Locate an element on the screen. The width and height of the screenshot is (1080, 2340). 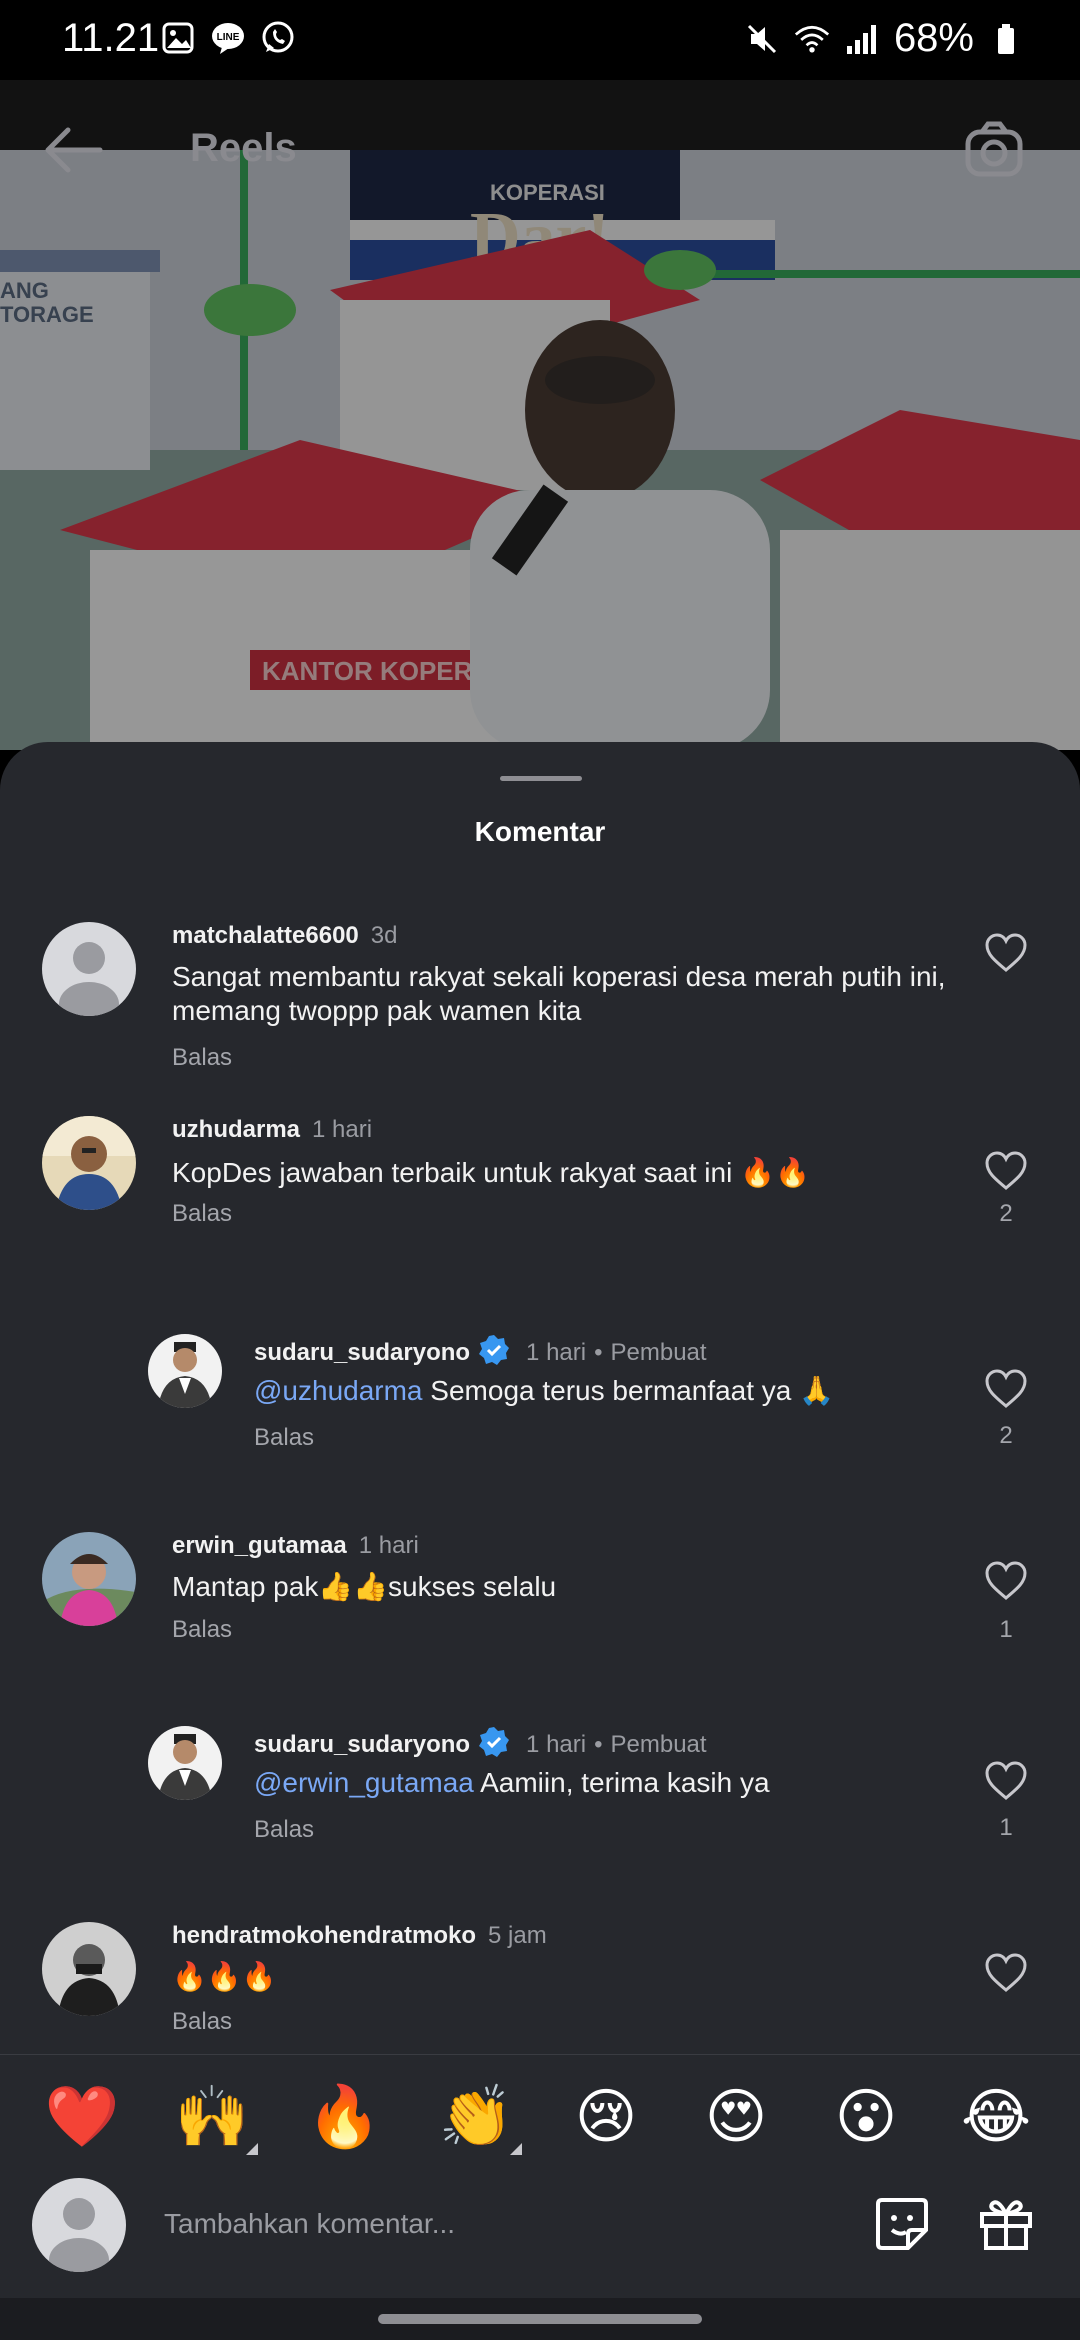
emoji-clap: 👏 is located at coordinates (479, 2119).